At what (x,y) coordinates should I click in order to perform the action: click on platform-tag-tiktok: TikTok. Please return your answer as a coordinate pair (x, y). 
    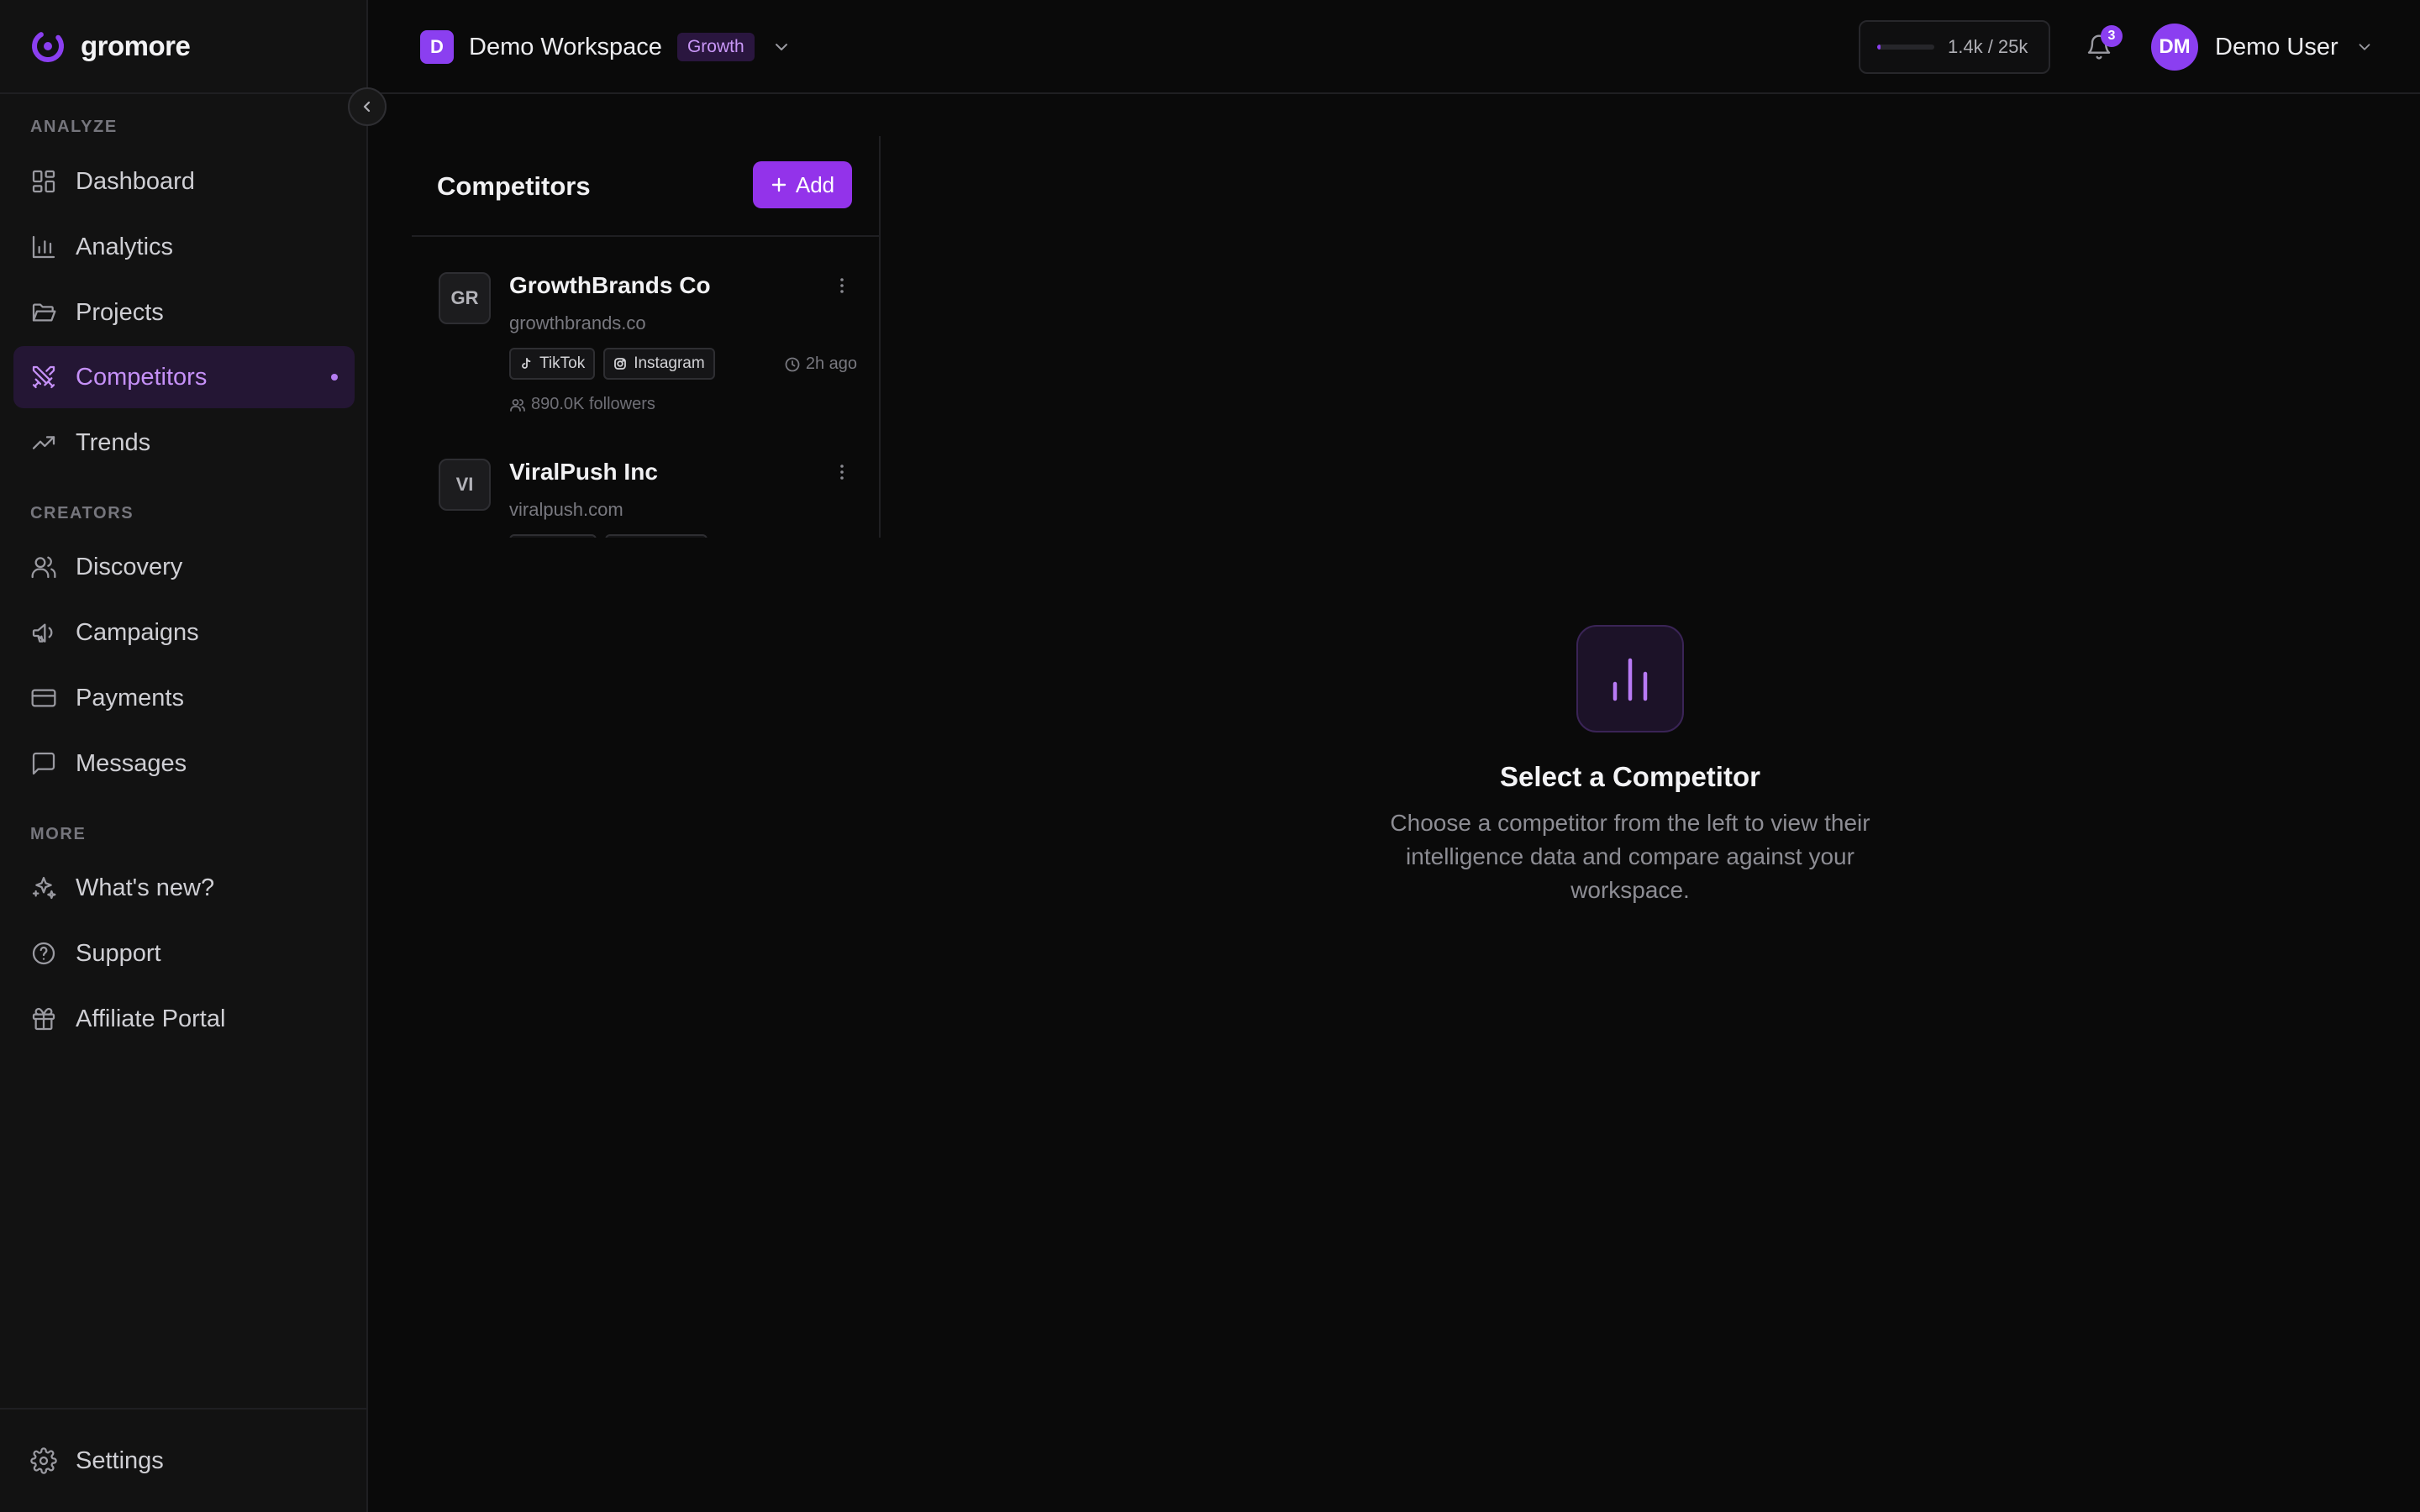
    Looking at the image, I should click on (552, 364).